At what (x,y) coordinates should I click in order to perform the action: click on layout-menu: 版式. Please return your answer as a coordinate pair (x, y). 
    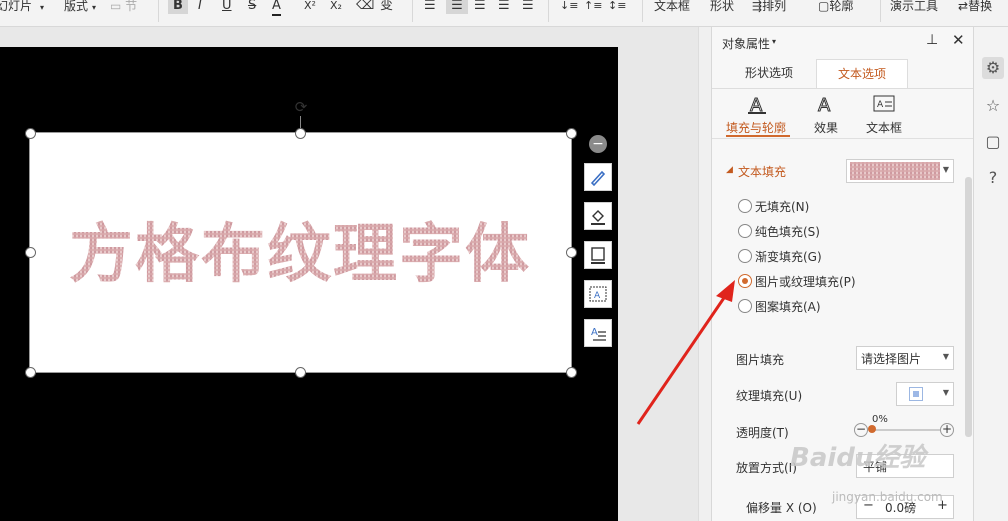
    Looking at the image, I should click on (76, 7).